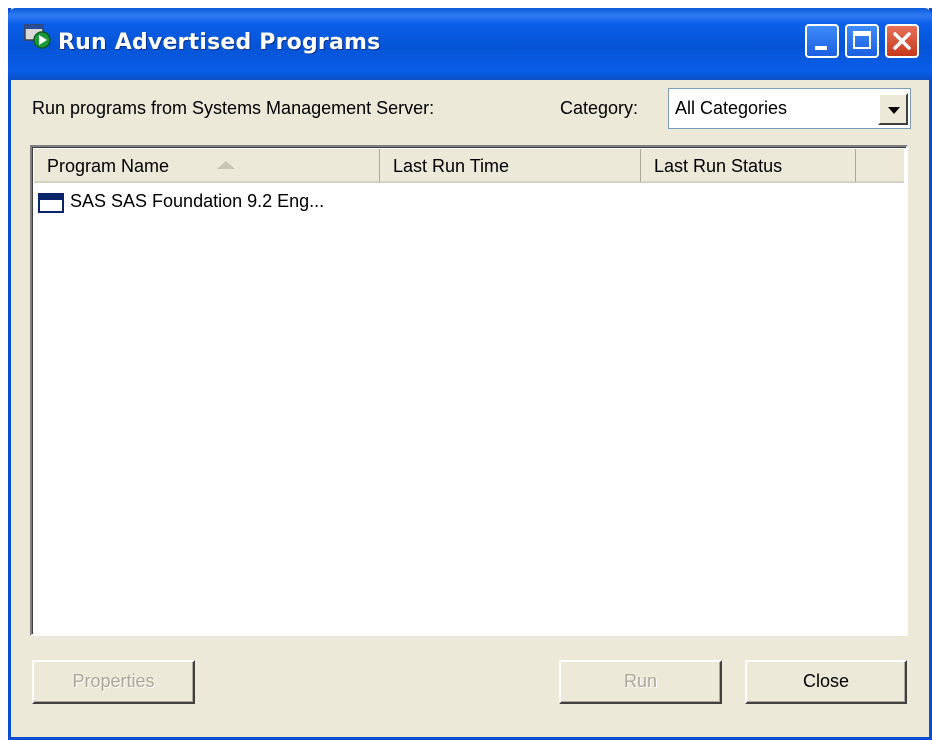  I want to click on close-icon, so click(902, 41).